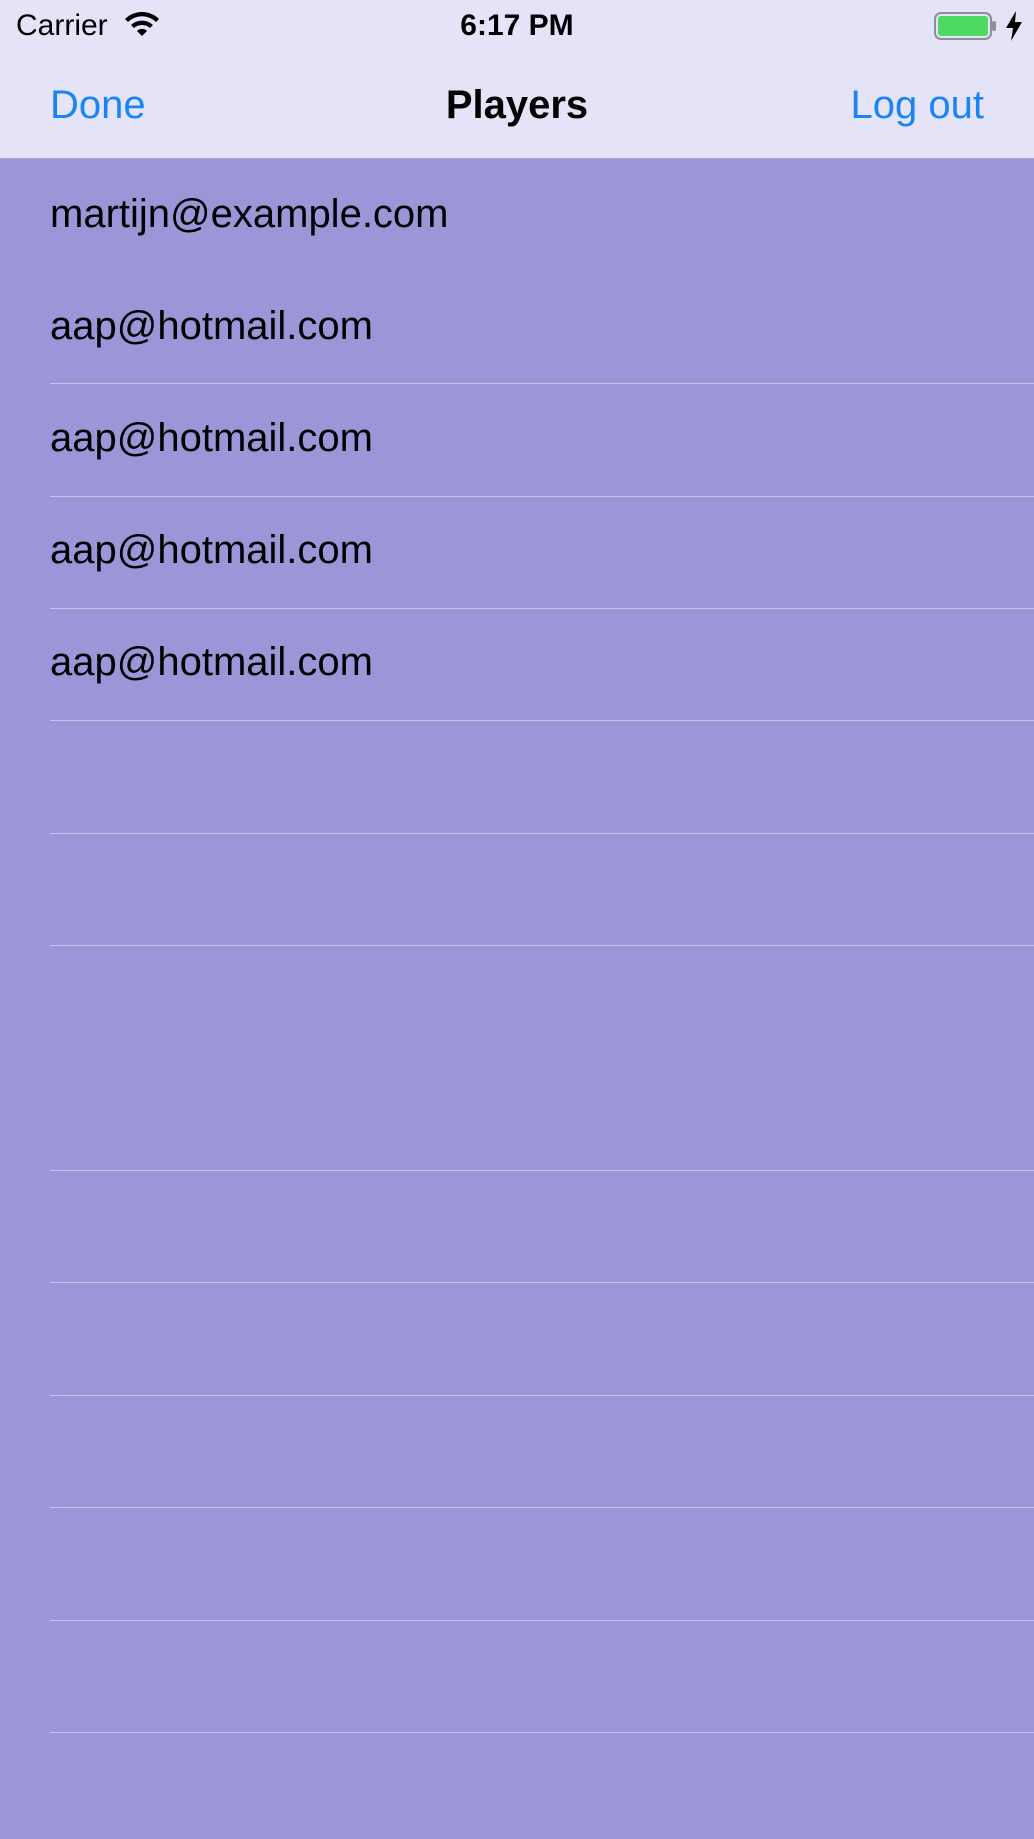 This screenshot has height=1839, width=1034. What do you see at coordinates (965, 26) in the screenshot?
I see `battery-icon` at bounding box center [965, 26].